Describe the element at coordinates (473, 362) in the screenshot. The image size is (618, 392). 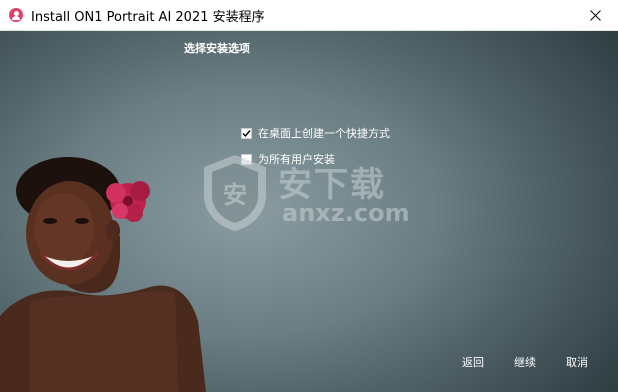
I see `back-button: 返回` at that location.